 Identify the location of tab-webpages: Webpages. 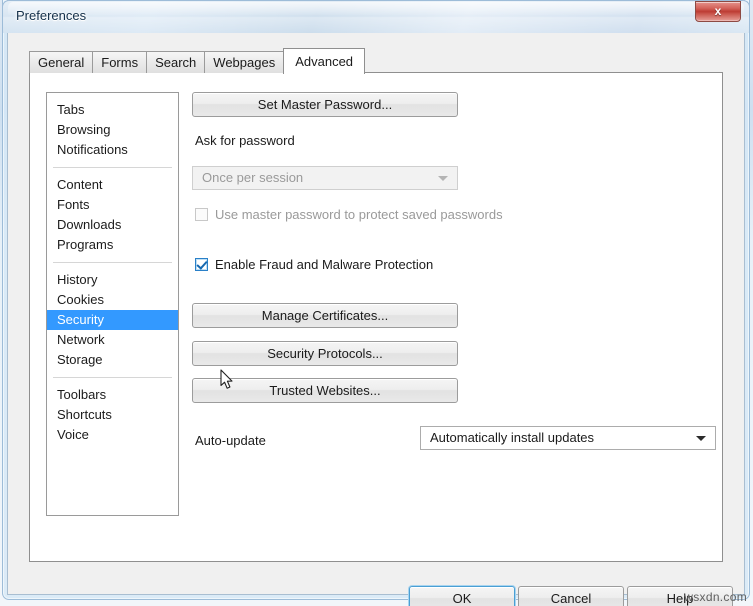
(244, 62).